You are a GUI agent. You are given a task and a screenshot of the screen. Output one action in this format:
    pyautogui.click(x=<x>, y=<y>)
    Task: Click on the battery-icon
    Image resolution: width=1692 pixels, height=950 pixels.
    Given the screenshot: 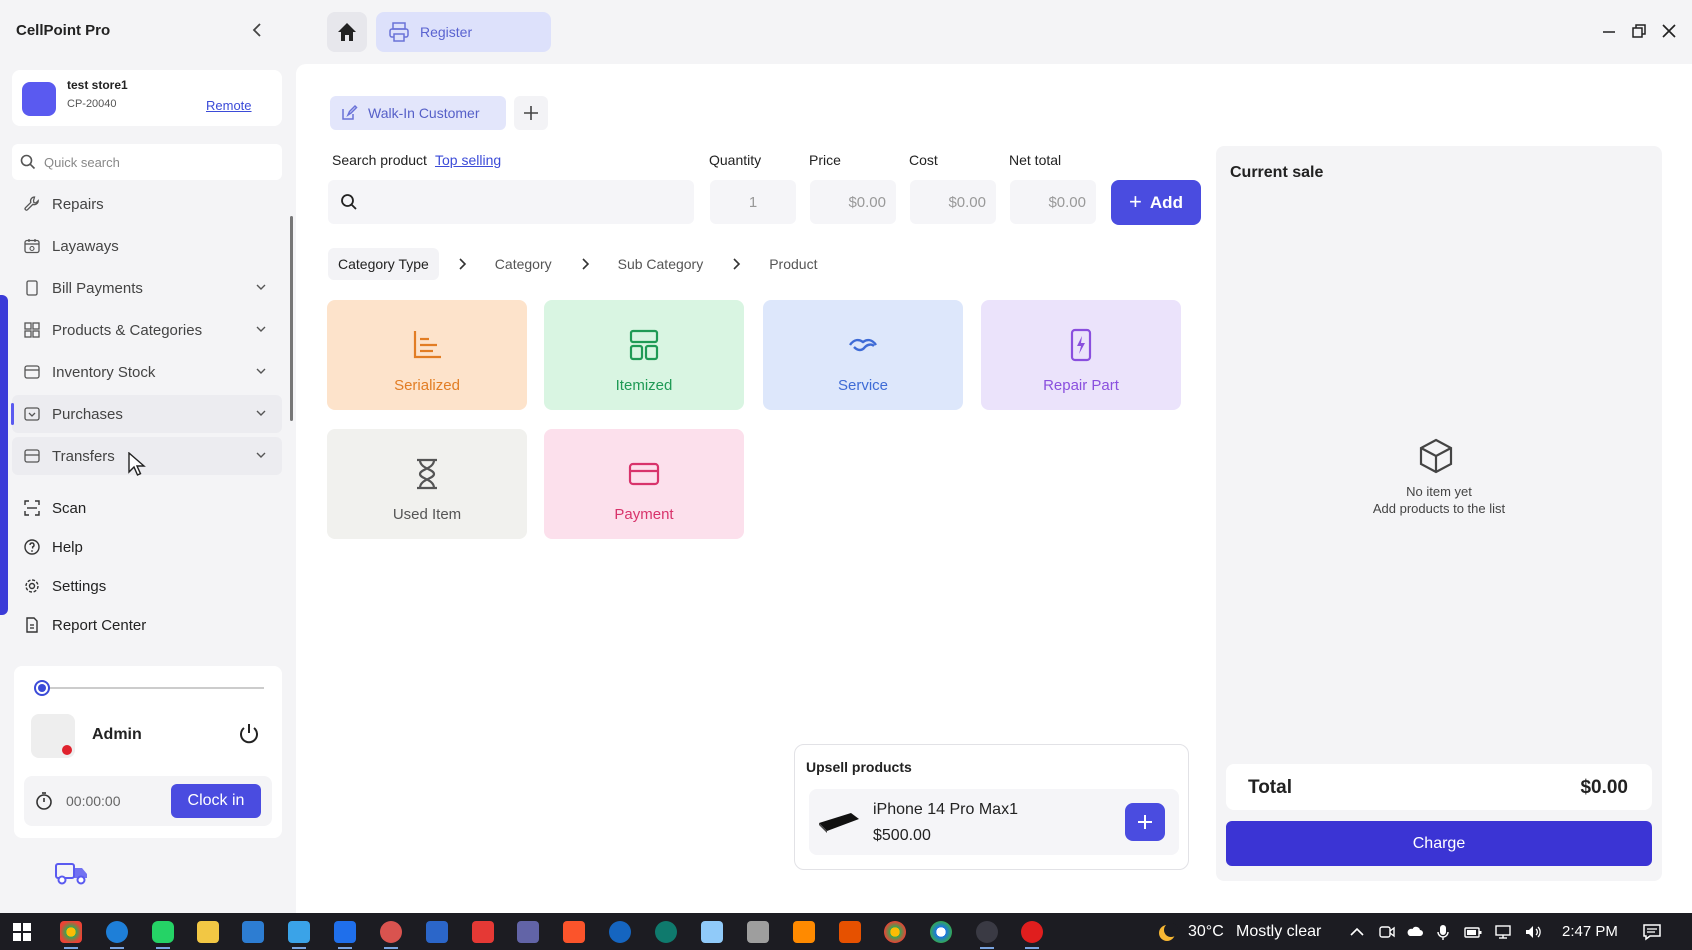 What is the action you would take?
    pyautogui.click(x=1473, y=932)
    